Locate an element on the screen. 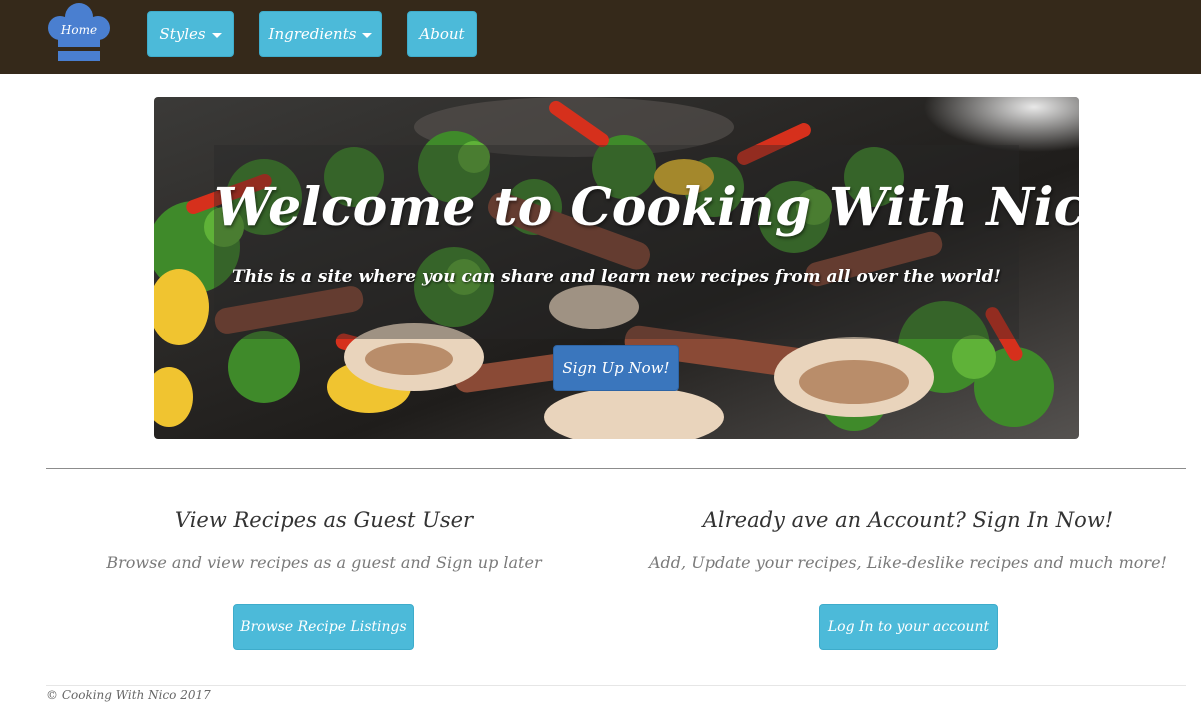  nav-styles-dropdown: Styles is located at coordinates (190, 34).